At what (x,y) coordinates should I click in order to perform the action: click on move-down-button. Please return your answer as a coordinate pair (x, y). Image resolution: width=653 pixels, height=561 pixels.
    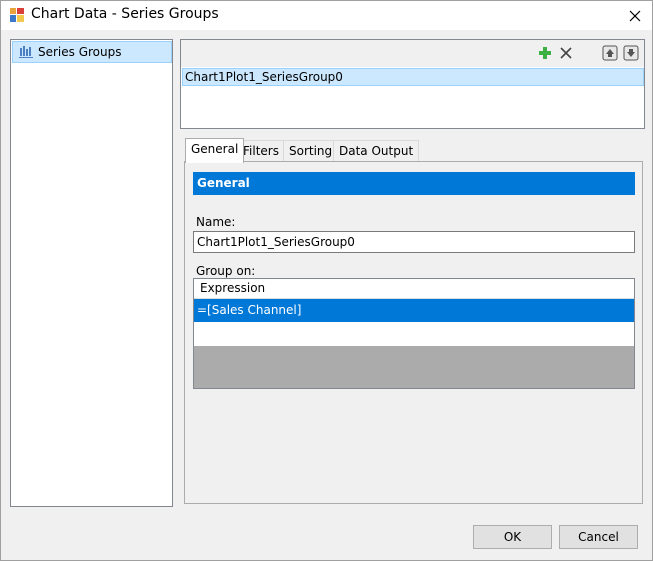
    Looking at the image, I should click on (631, 53).